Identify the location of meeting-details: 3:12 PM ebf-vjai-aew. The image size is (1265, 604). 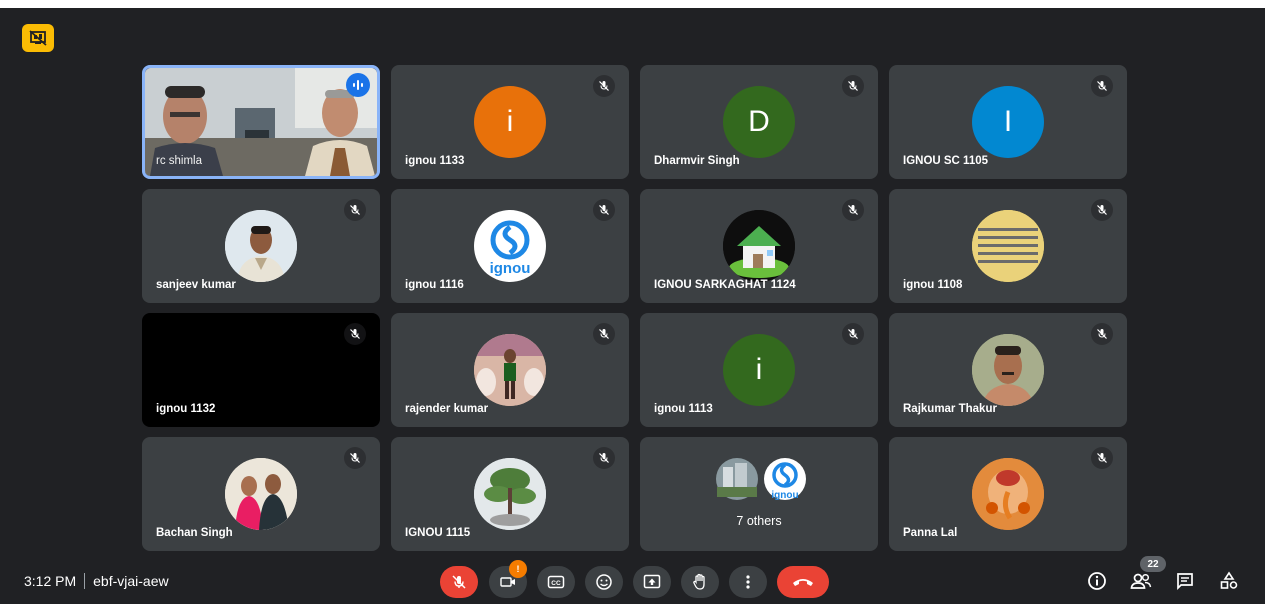
(96, 581).